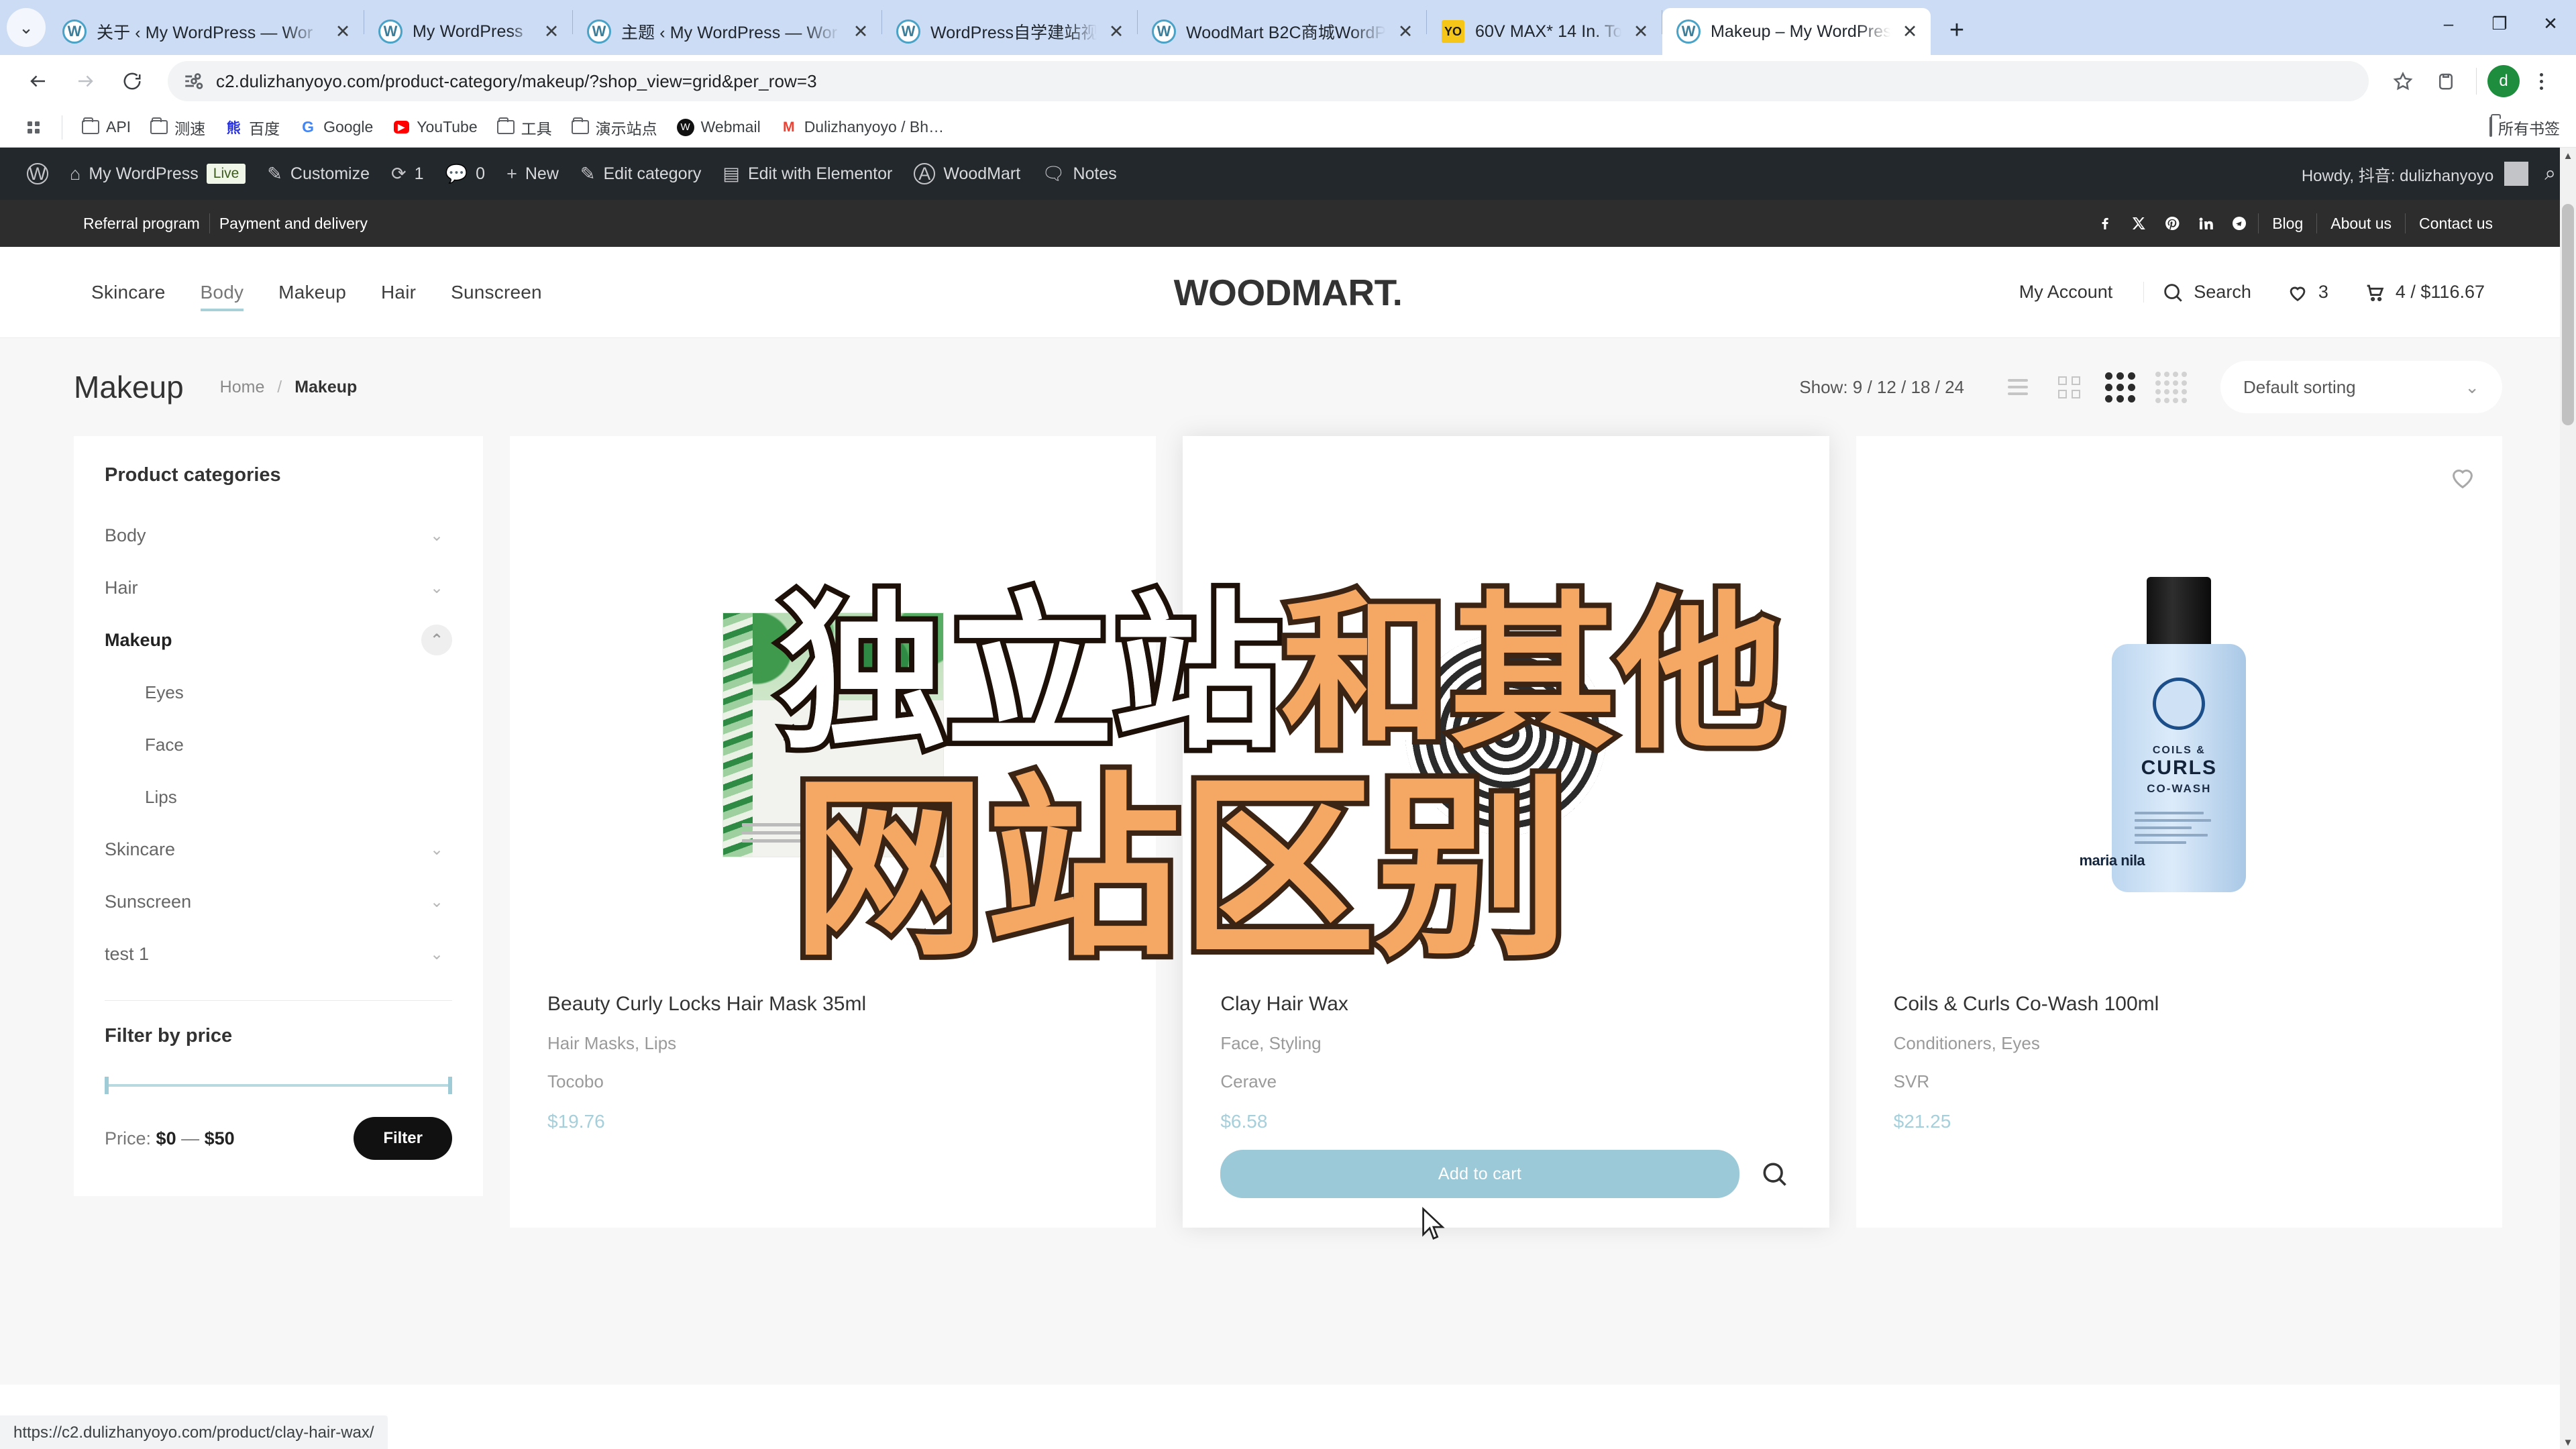 This screenshot has height=1449, width=2576. What do you see at coordinates (2017, 387) in the screenshot?
I see `view-mode-list` at bounding box center [2017, 387].